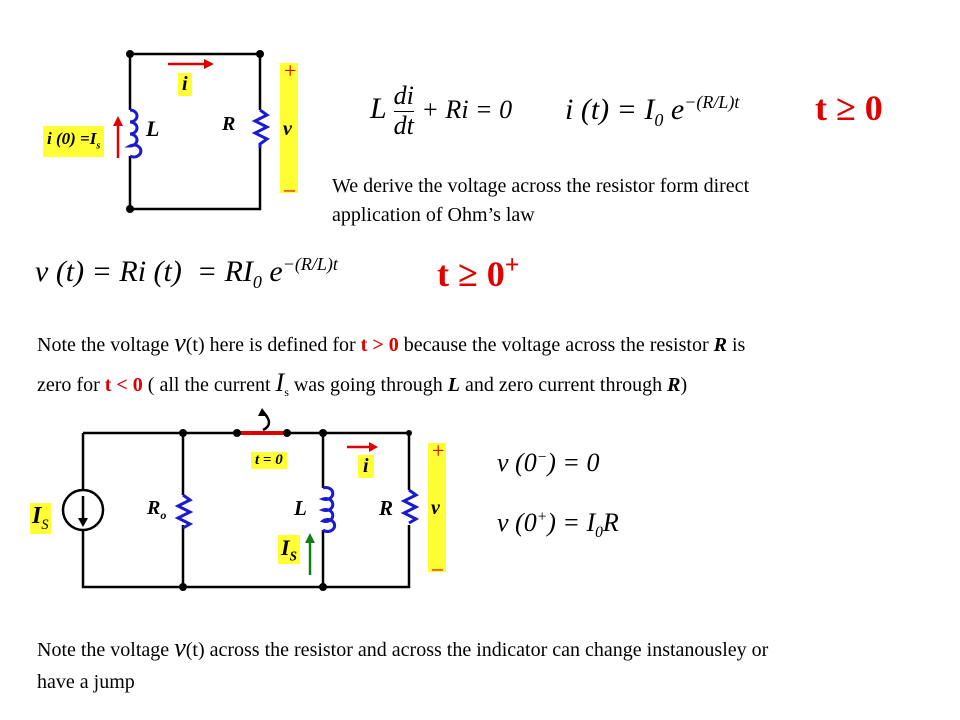 This screenshot has width=960, height=720. What do you see at coordinates (253, 499) in the screenshot?
I see `switched-circuit-diagram` at bounding box center [253, 499].